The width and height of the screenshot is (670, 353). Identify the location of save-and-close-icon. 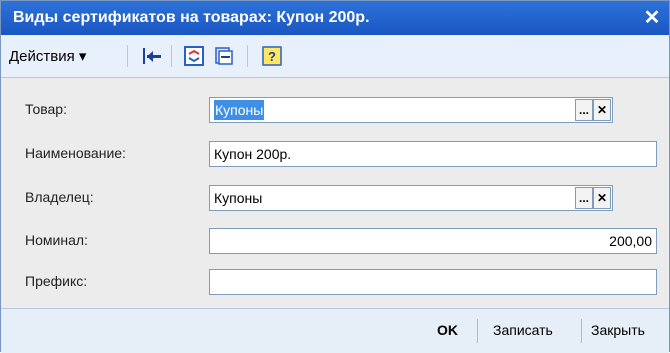
(152, 56).